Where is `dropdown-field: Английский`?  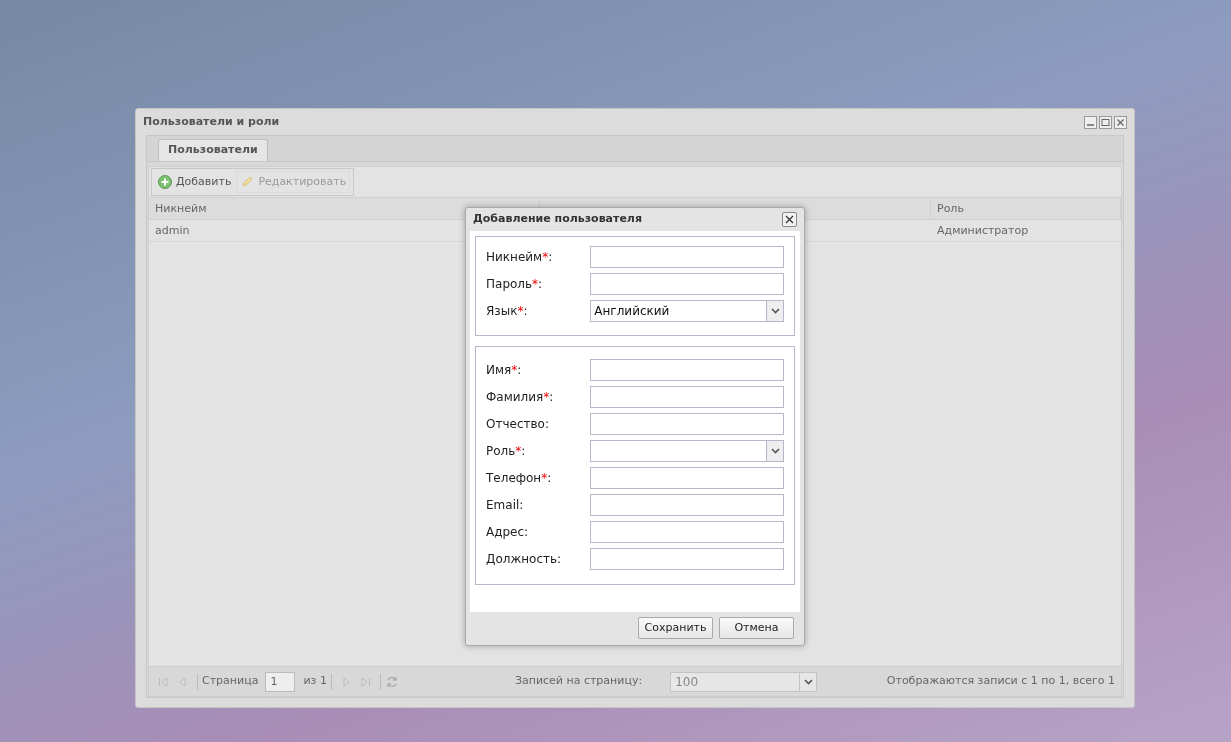 dropdown-field: Английский is located at coordinates (687, 310).